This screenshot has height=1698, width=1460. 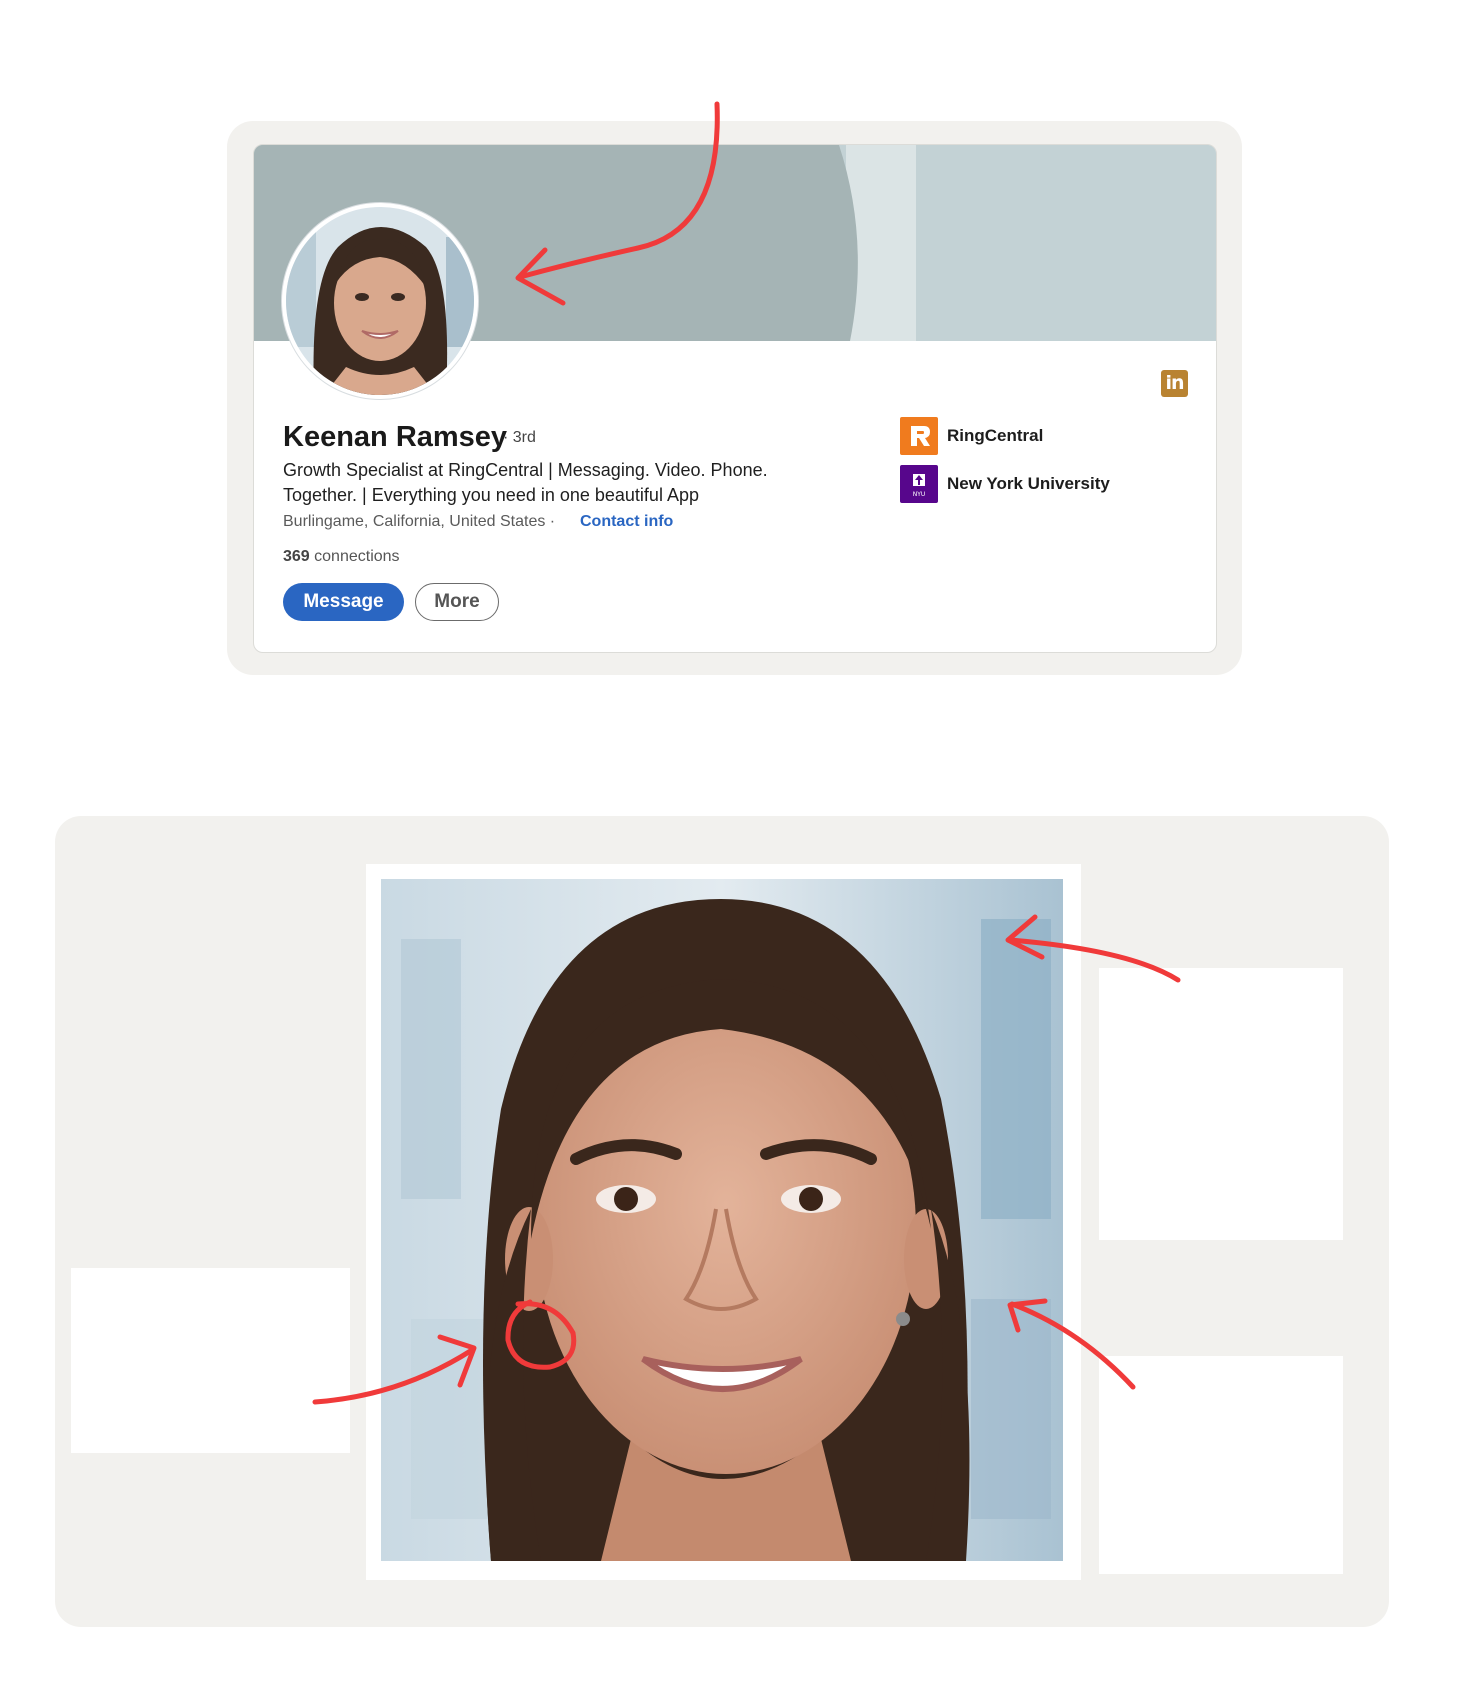 I want to click on placeholder-box-right-top, so click(x=1221, y=1104).